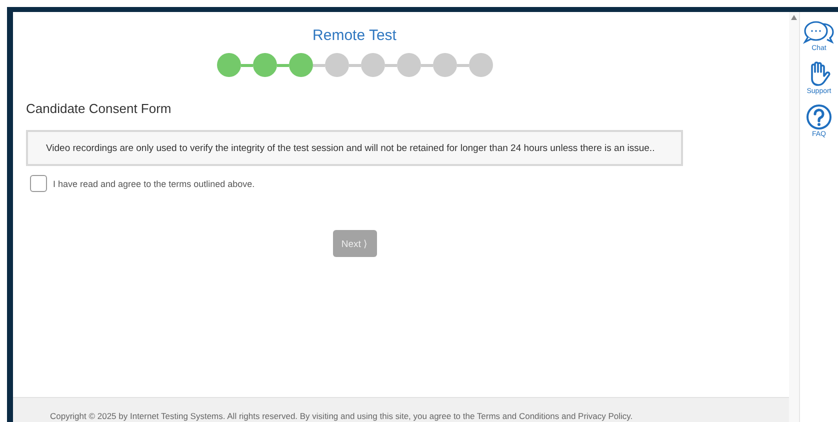 Image resolution: width=838 pixels, height=422 pixels. I want to click on help-icon, so click(819, 117).